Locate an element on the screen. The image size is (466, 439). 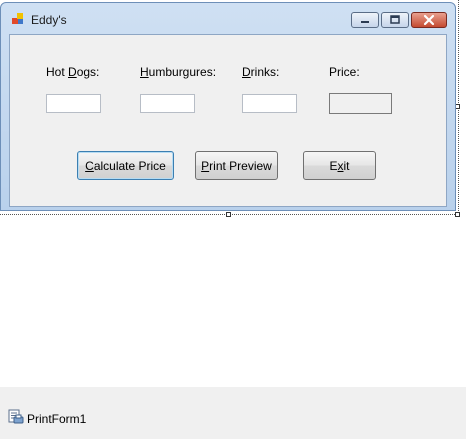
price-output is located at coordinates (360, 103).